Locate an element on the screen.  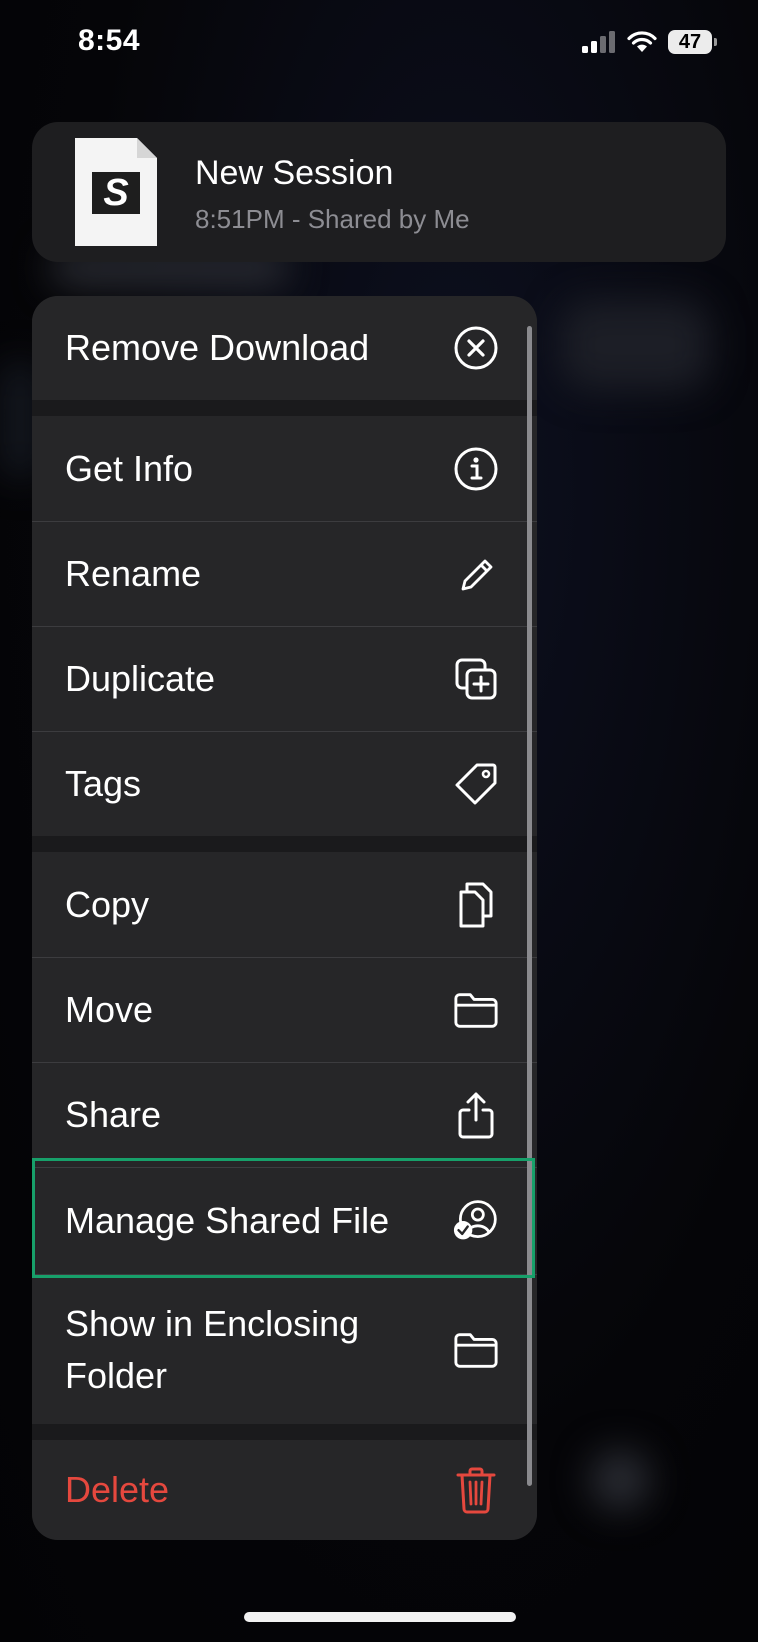
status-bar: 8:54 47 is located at coordinates (379, 45).